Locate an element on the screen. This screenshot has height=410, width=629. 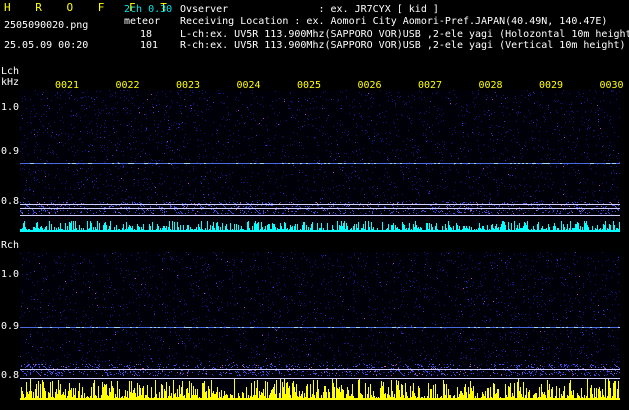
lch-tick-1-0: 1.0 is located at coordinates (10, 107).